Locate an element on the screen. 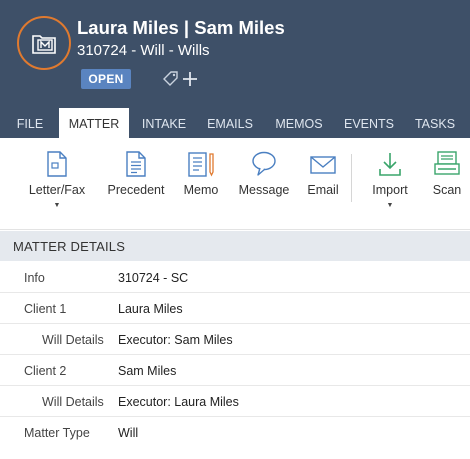 This screenshot has width=470, height=459. tab-events: EVENTS is located at coordinates (369, 123).